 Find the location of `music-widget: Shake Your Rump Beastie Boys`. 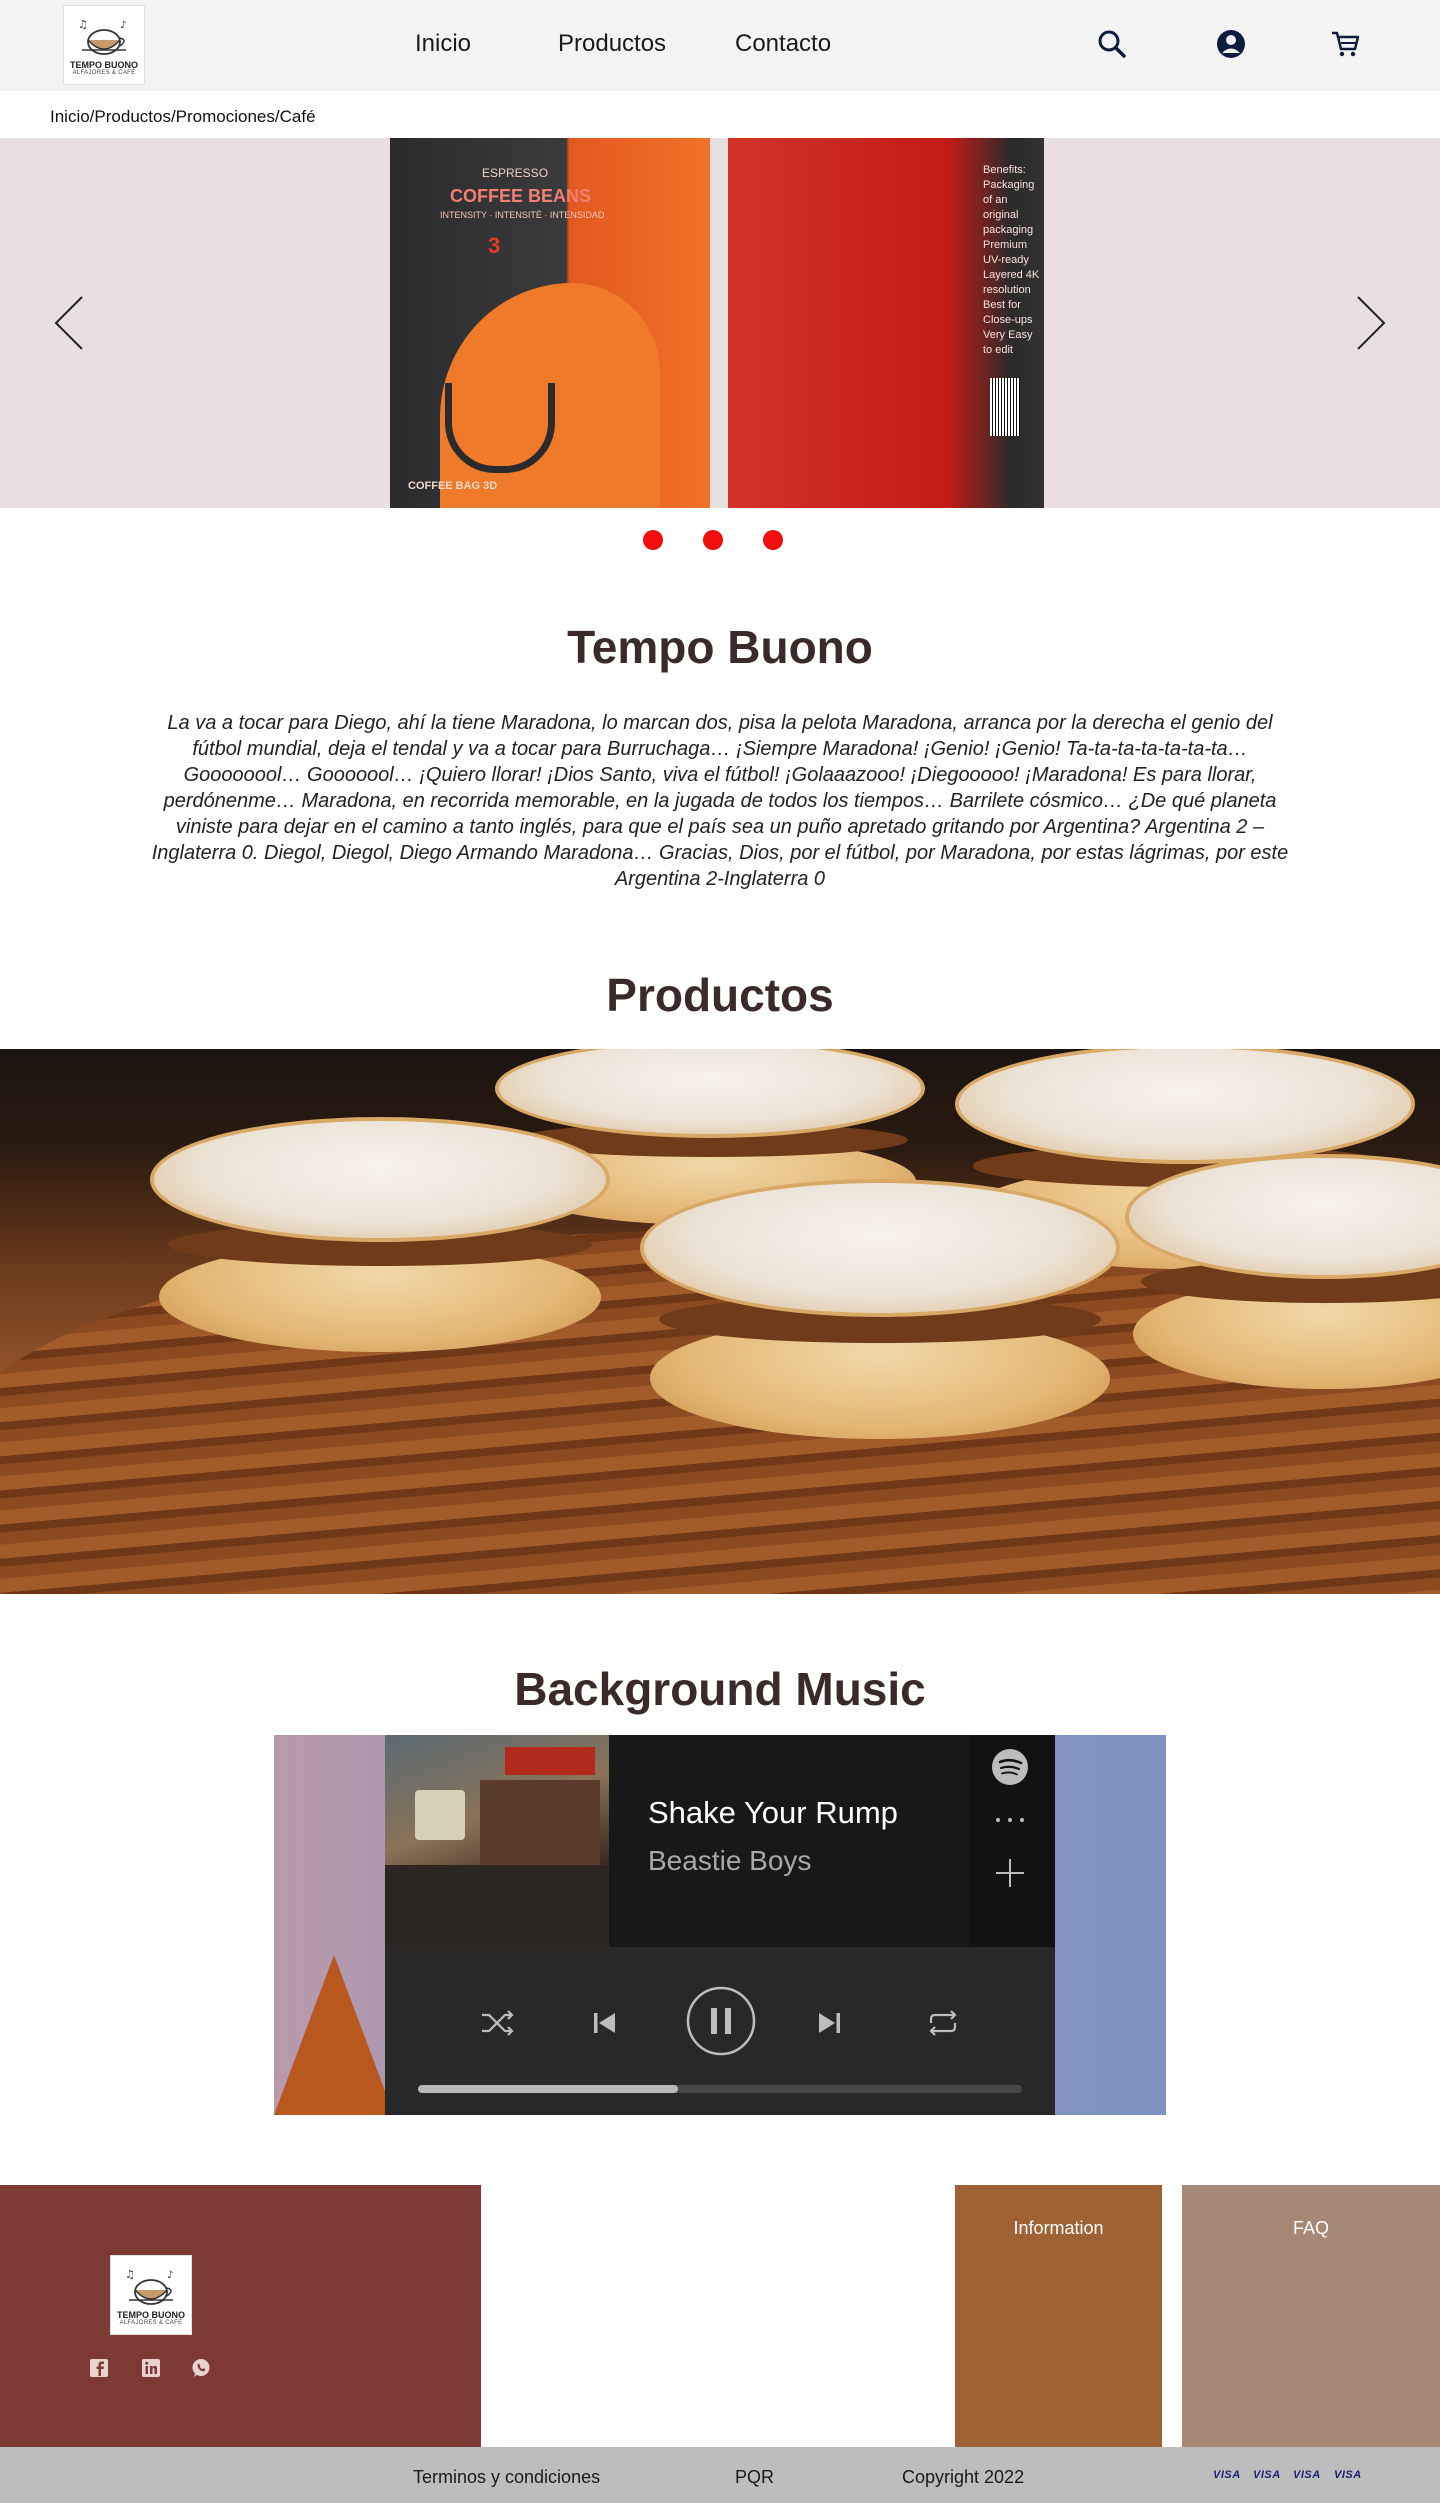

music-widget: Shake Your Rump Beastie Boys is located at coordinates (720, 1925).